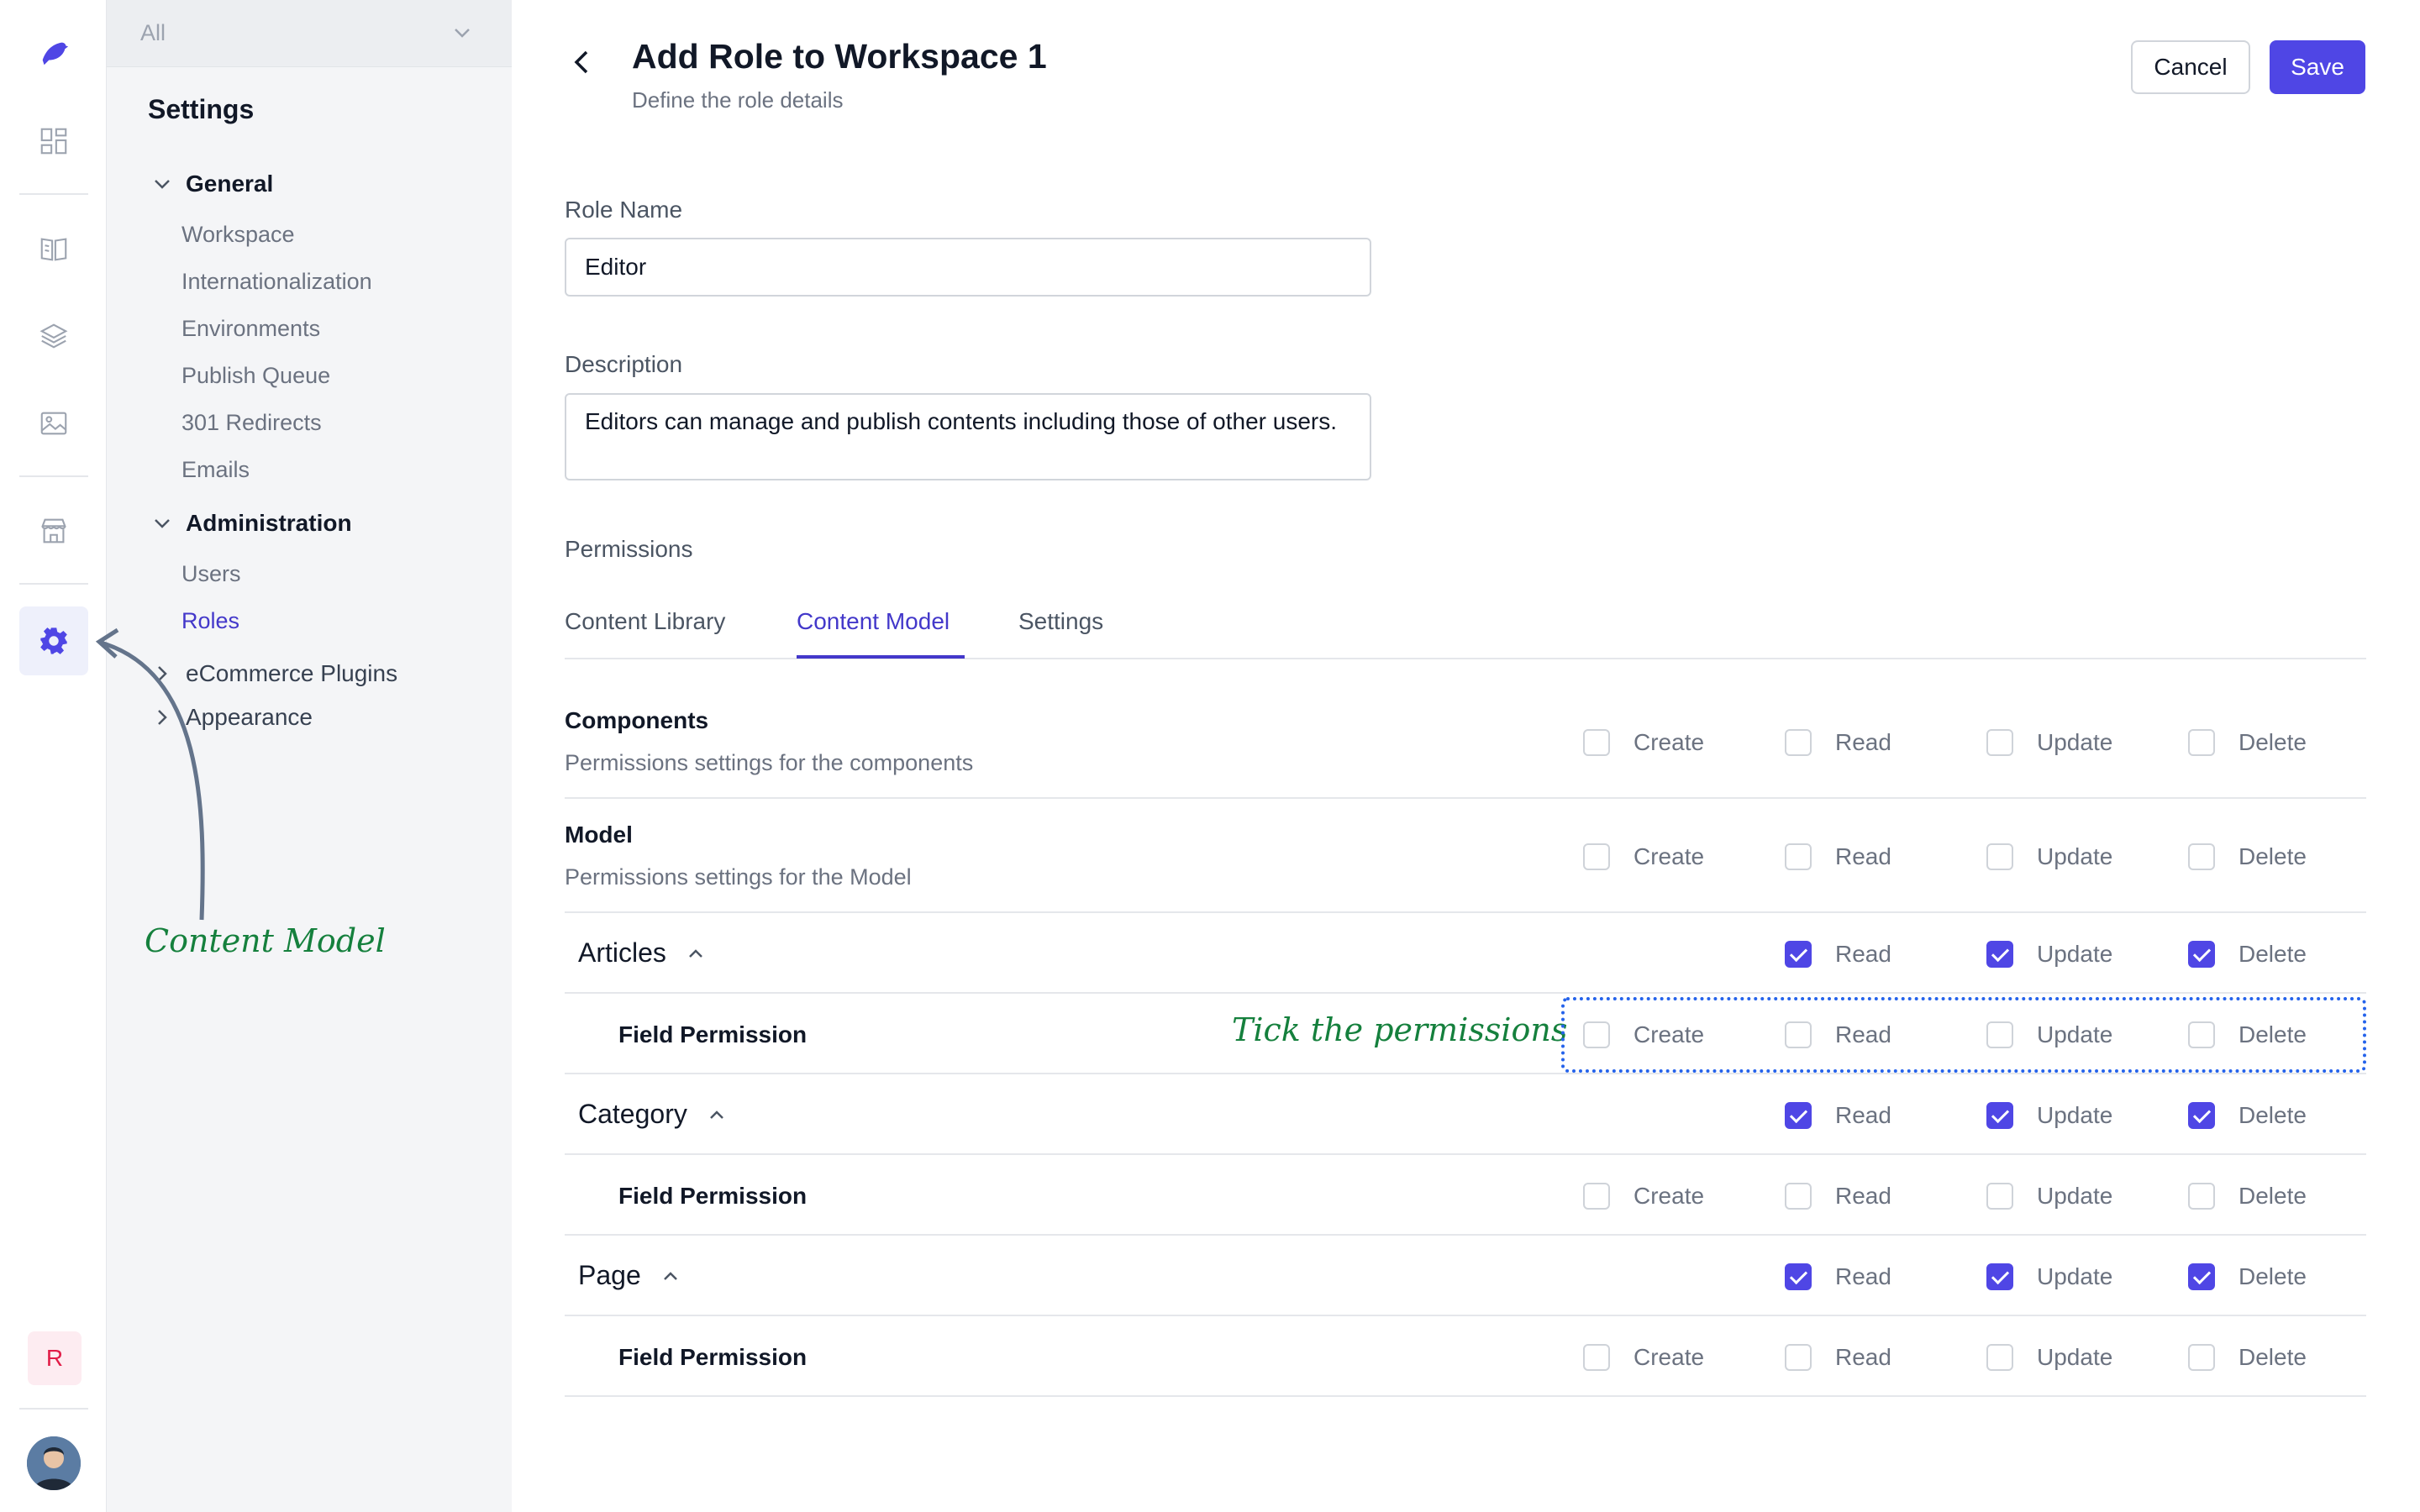 The image size is (2420, 1512). Describe the element at coordinates (53, 640) in the screenshot. I see `gear-icon` at that location.